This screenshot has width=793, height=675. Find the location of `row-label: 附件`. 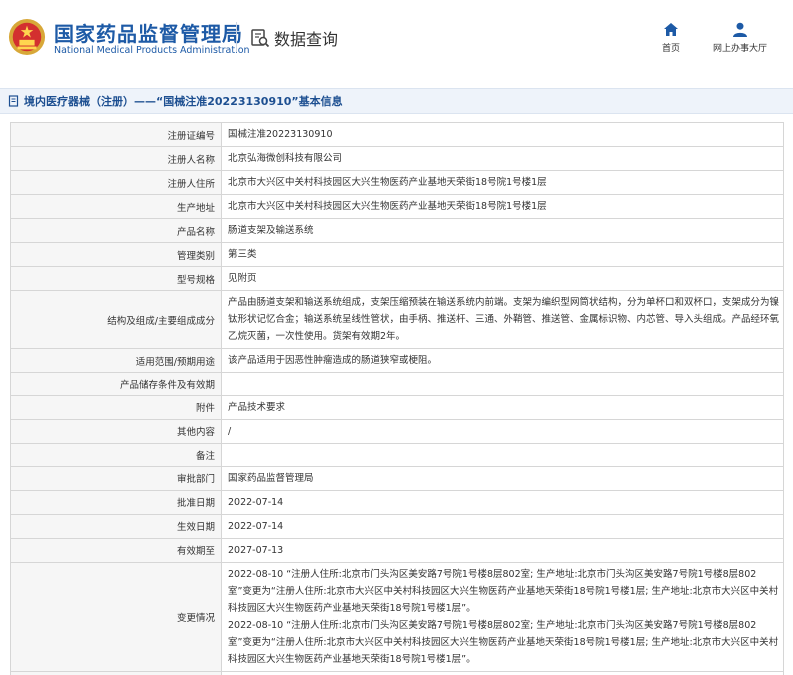

row-label: 附件 is located at coordinates (116, 407).